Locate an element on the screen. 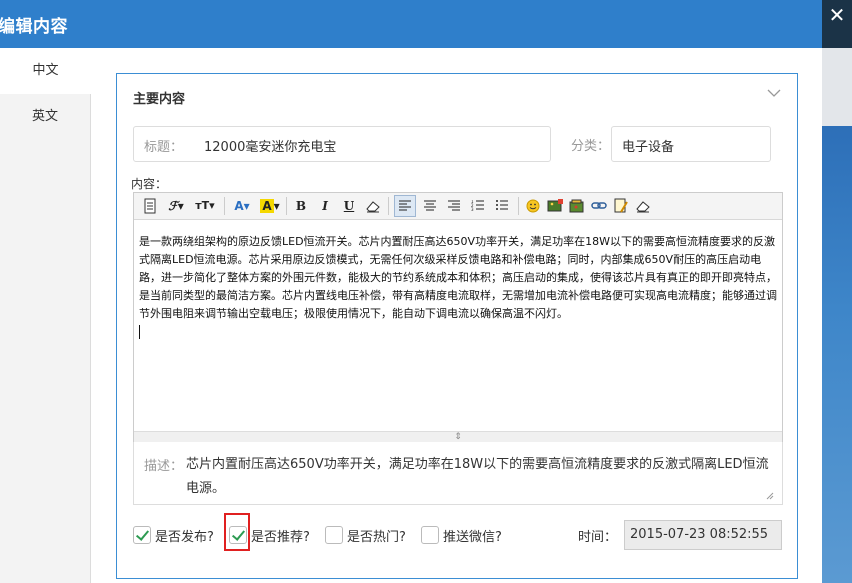  card-title: 主要内容 is located at coordinates (159, 99).